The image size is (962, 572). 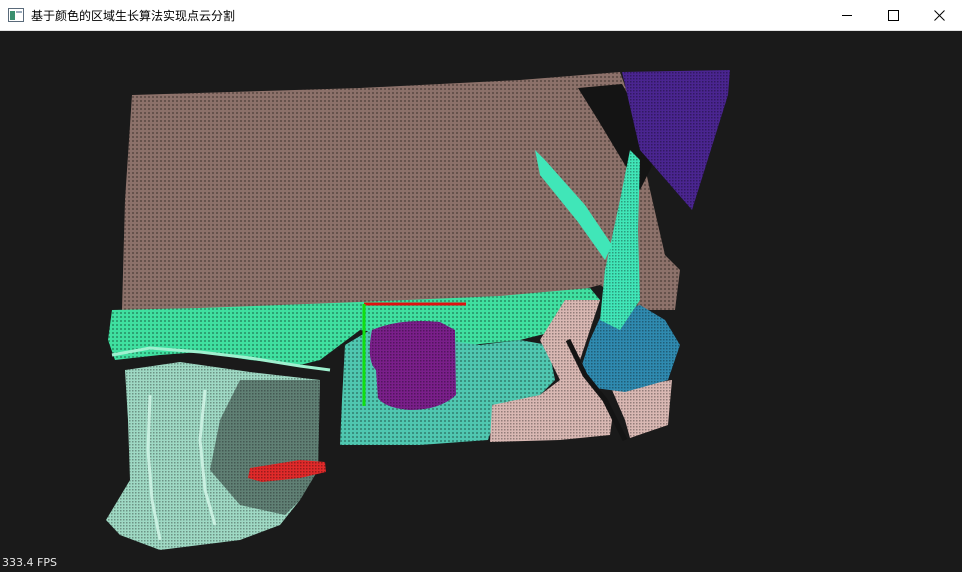 What do you see at coordinates (481, 15) in the screenshot?
I see `title-bar: 基于颜色的区域生长算法实现点云分割` at bounding box center [481, 15].